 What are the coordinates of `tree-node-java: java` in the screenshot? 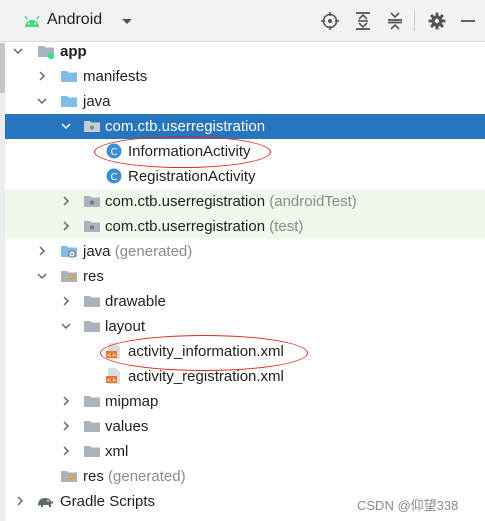 It's located at (245, 101).